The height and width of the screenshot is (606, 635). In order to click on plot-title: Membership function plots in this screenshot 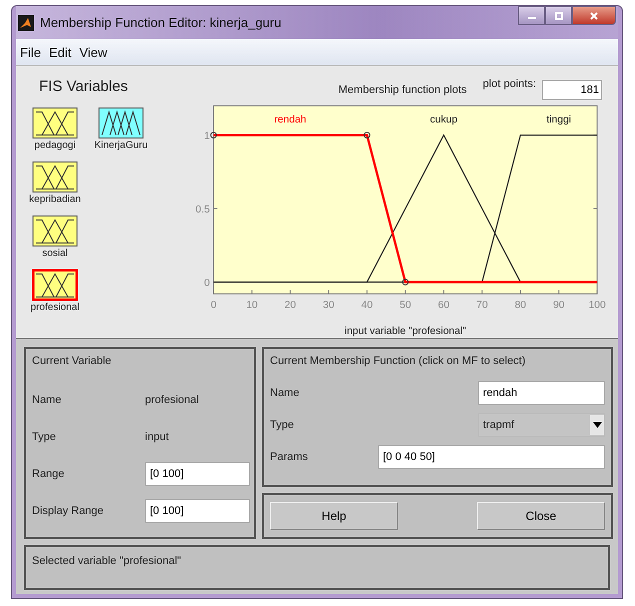, I will do `click(402, 90)`.